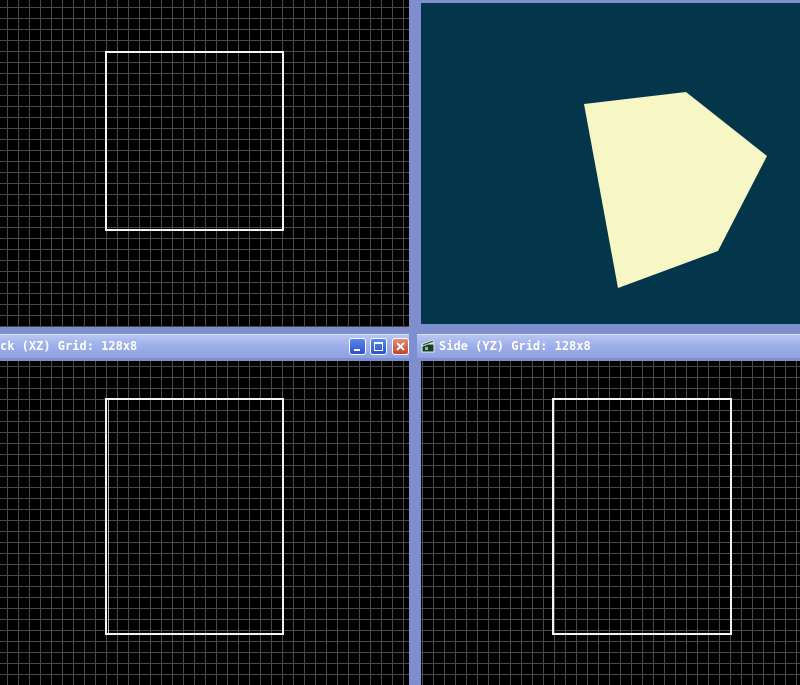 Image resolution: width=800 pixels, height=685 pixels. What do you see at coordinates (69, 346) in the screenshot?
I see `back-viewport-title: ck (XZ) Grid: 128x8` at bounding box center [69, 346].